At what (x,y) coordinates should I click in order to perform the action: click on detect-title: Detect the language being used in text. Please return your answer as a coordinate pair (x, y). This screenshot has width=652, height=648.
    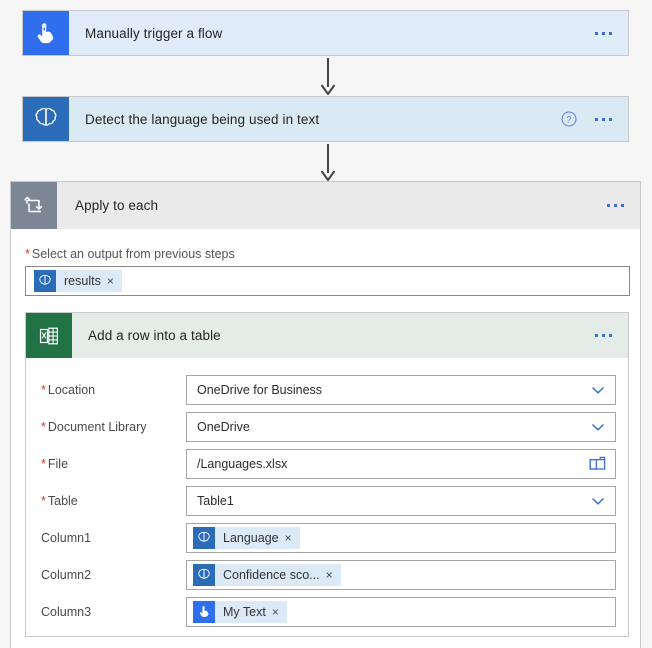
    Looking at the image, I should click on (202, 119).